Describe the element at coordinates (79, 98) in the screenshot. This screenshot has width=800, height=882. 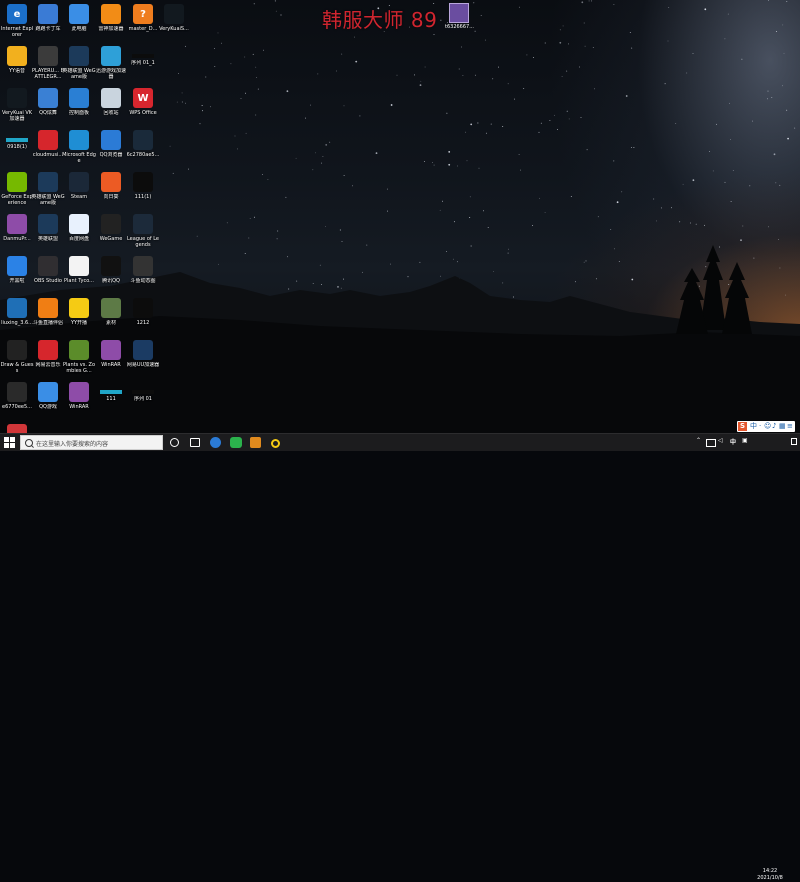
I see `control-panel-icon` at that location.